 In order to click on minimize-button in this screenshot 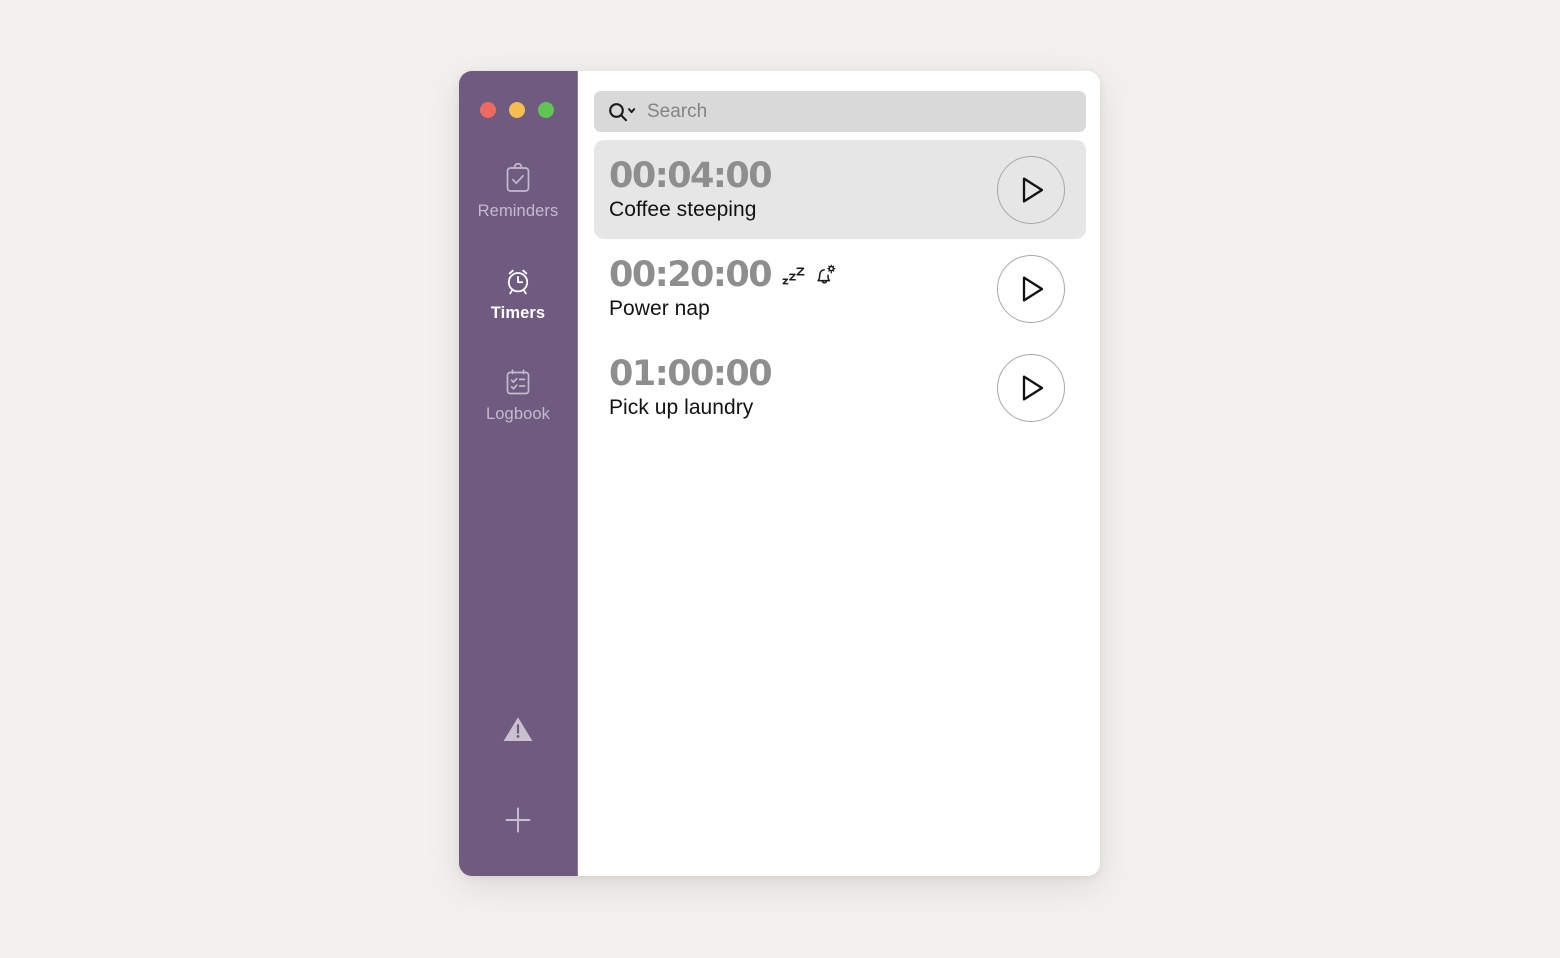, I will do `click(517, 110)`.